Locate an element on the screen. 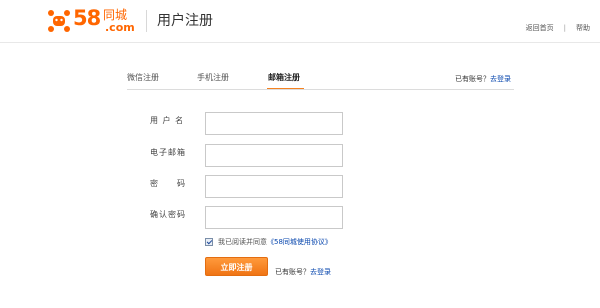 This screenshot has width=600, height=308. email-row: 电子邮箱 is located at coordinates (250, 155).